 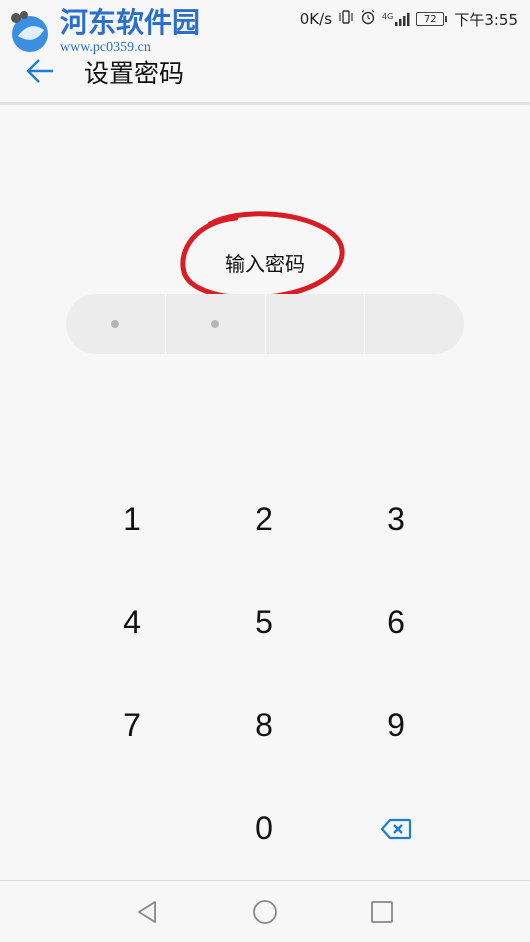 What do you see at coordinates (134, 73) in the screenshot?
I see `page-title: 设置密码` at bounding box center [134, 73].